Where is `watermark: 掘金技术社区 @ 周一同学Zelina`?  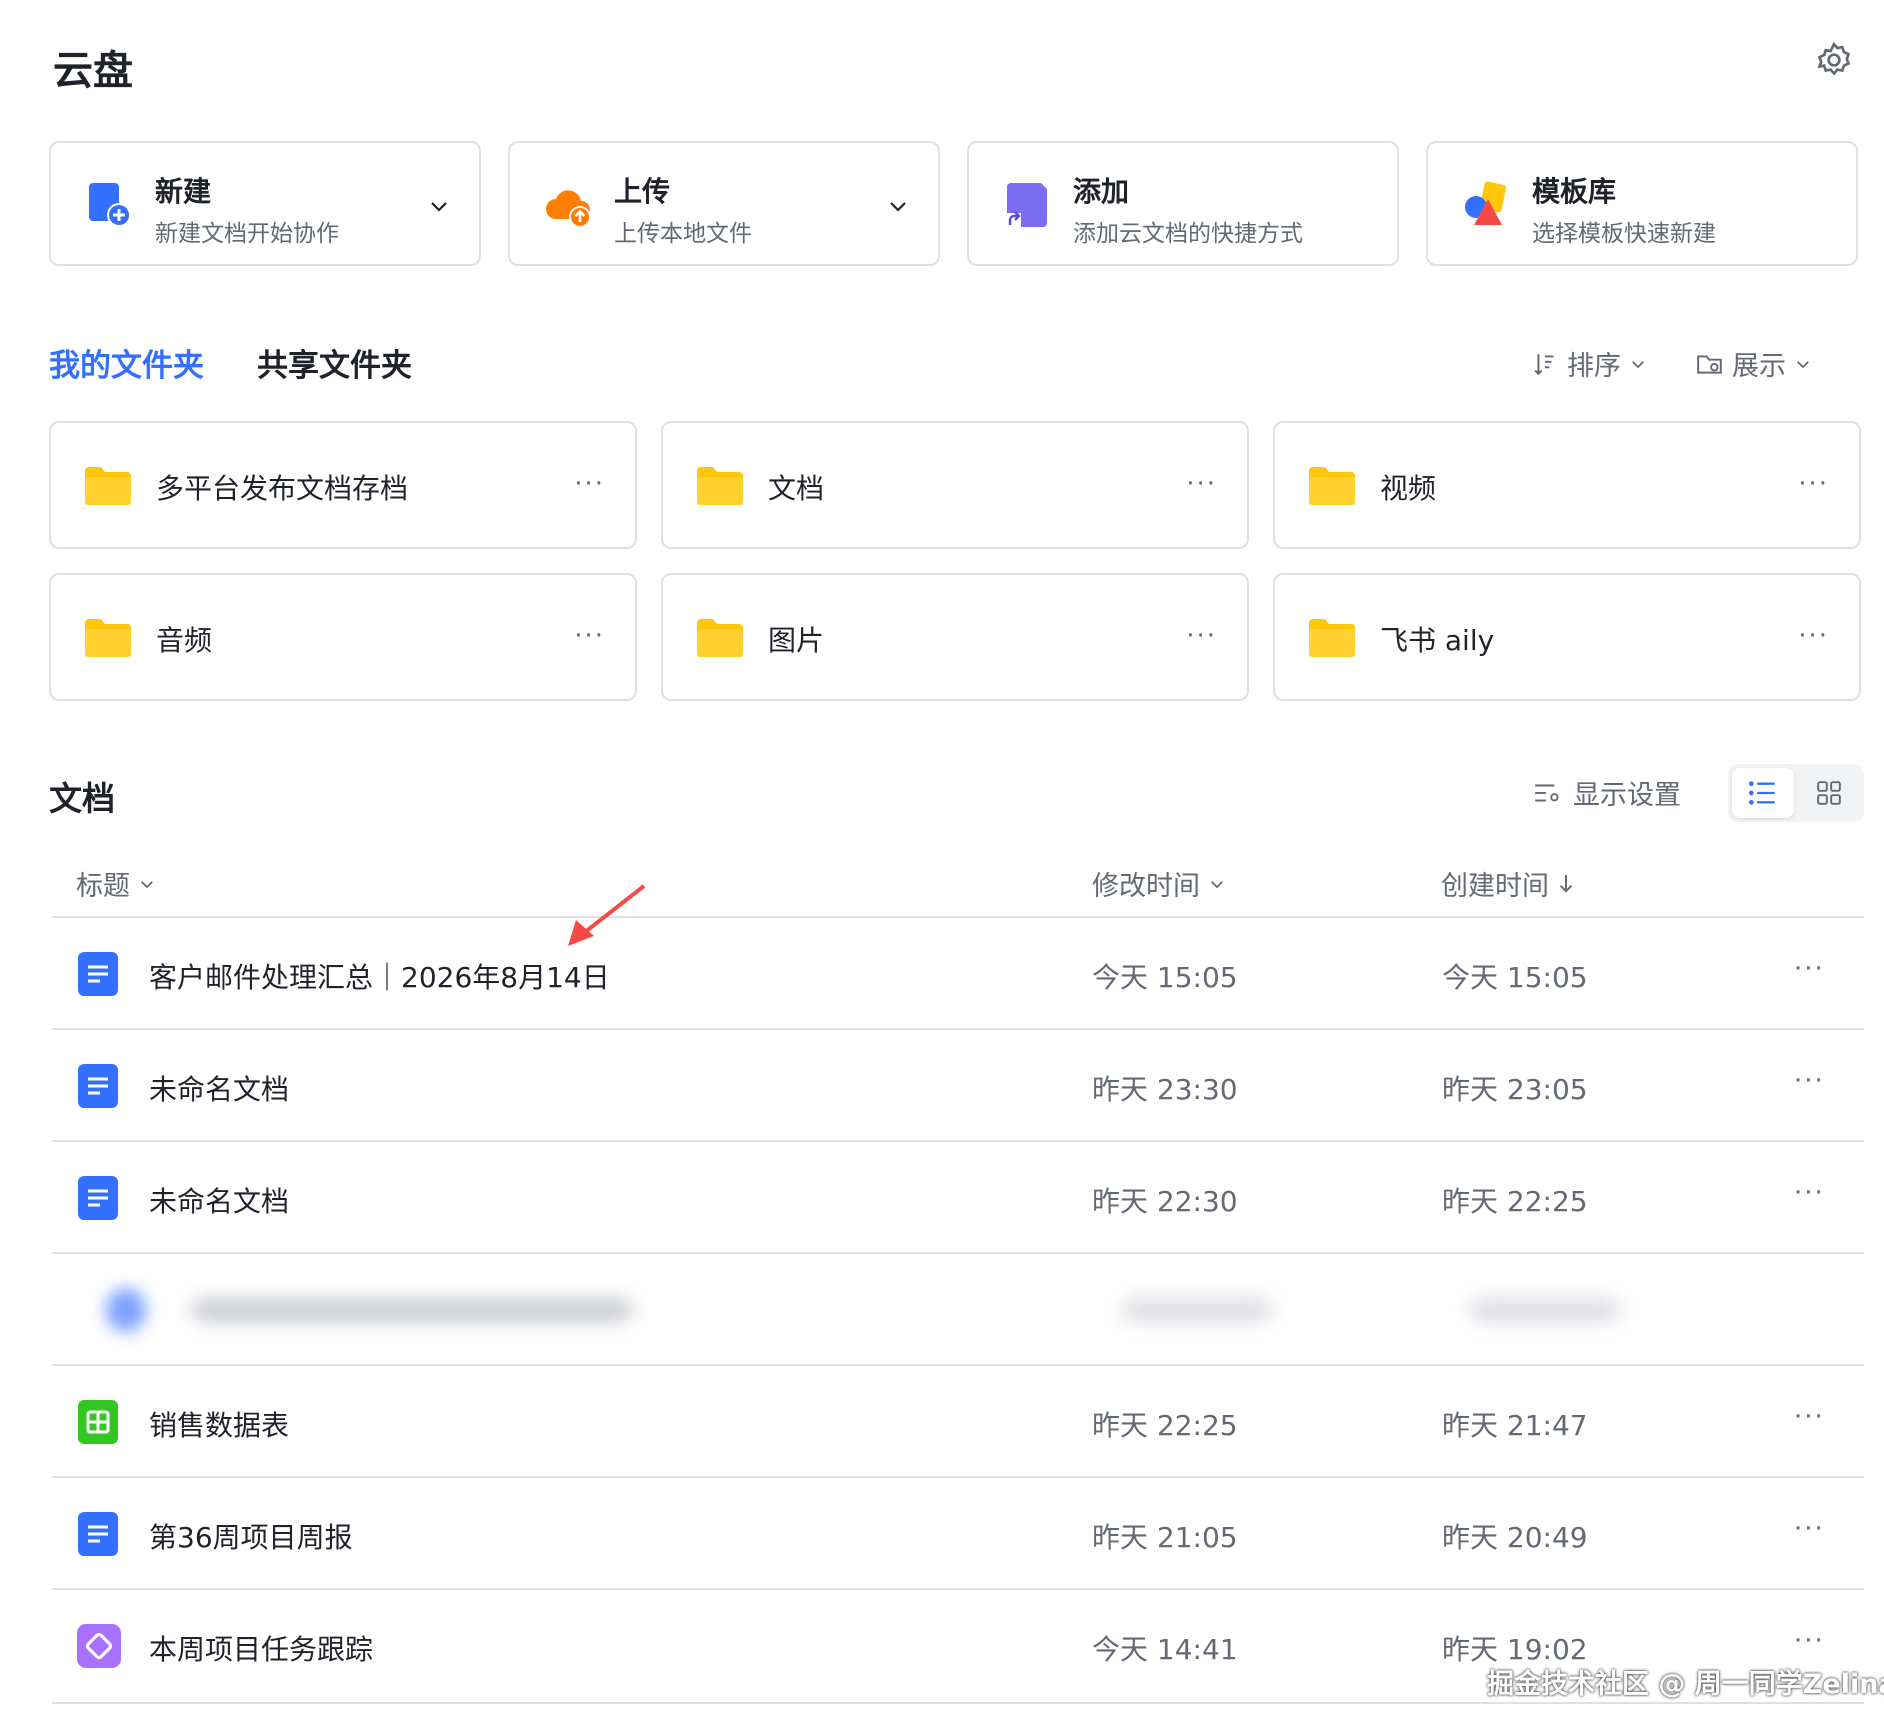 watermark: 掘金技术社区 @ 周一同学Zelina is located at coordinates (1685, 1684).